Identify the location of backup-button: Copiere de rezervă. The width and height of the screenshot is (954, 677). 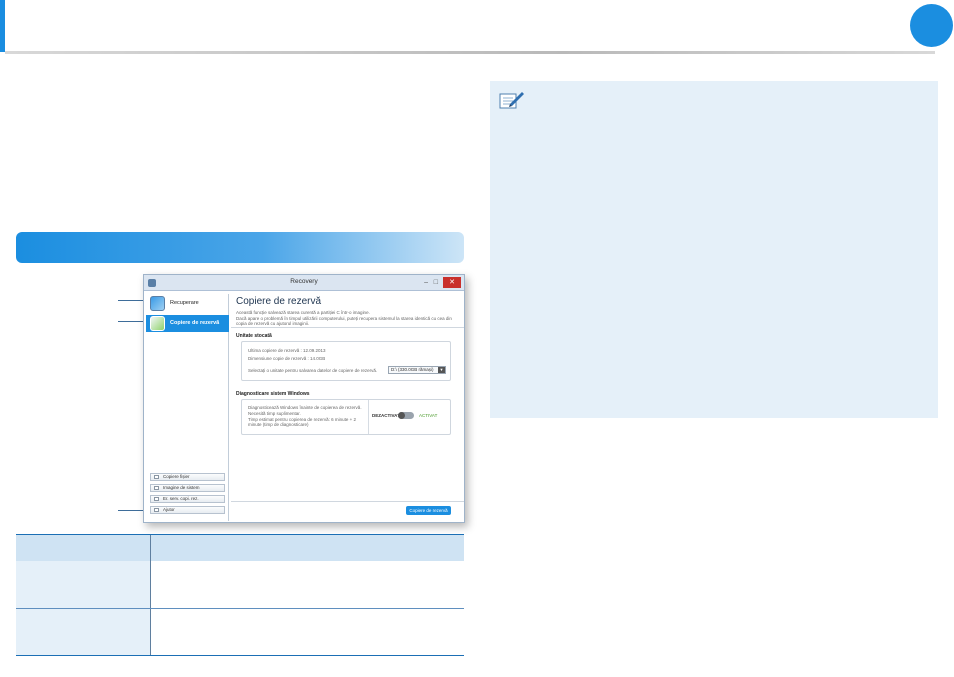
(428, 510).